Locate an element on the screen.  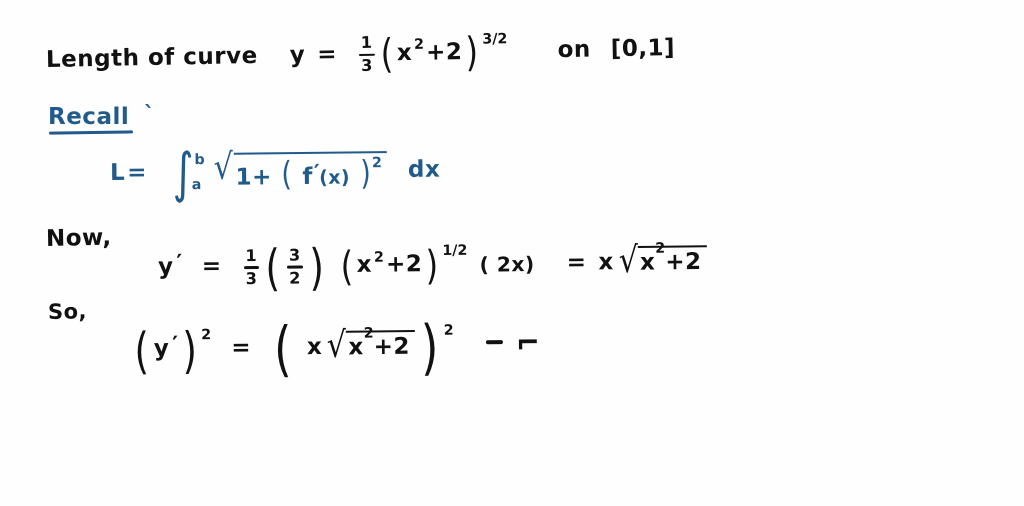
squared-exponent: 2 is located at coordinates (376, 162).